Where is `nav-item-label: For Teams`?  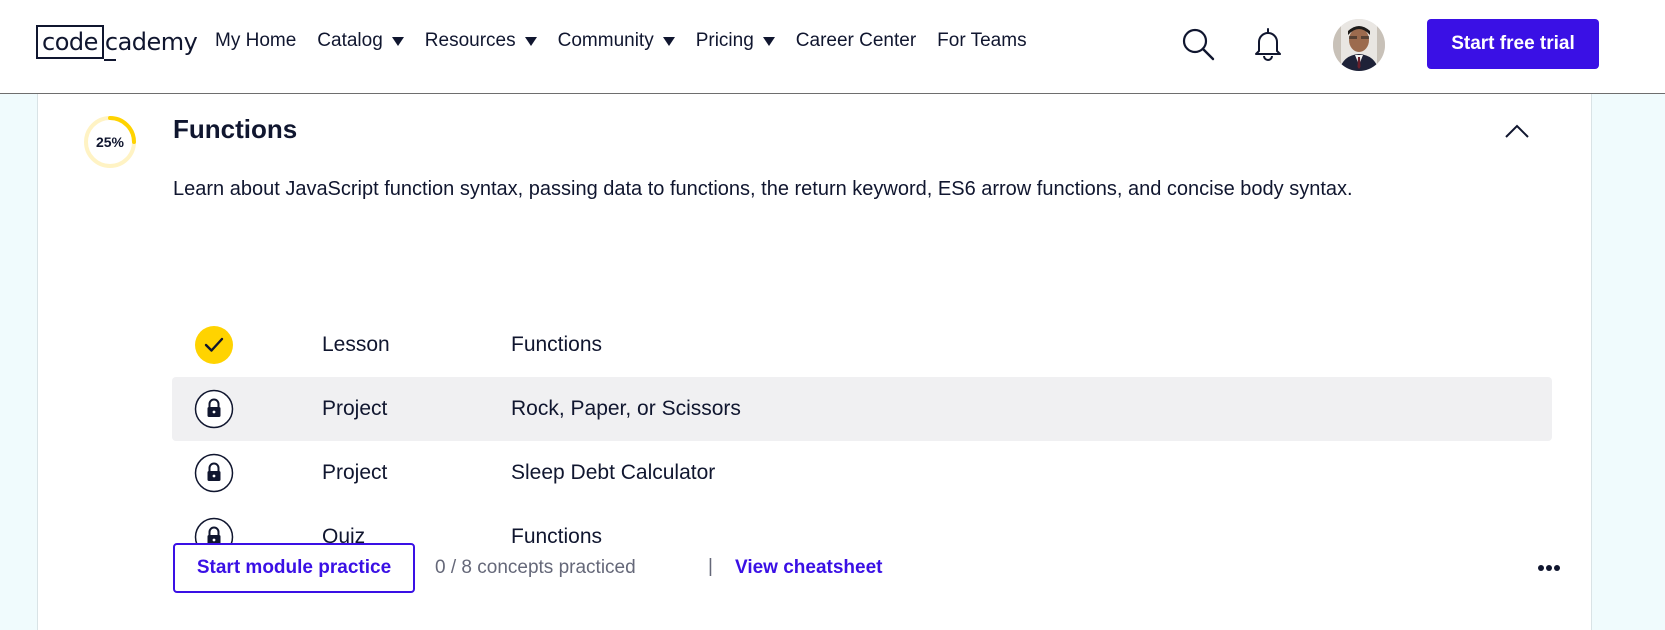 nav-item-label: For Teams is located at coordinates (982, 40).